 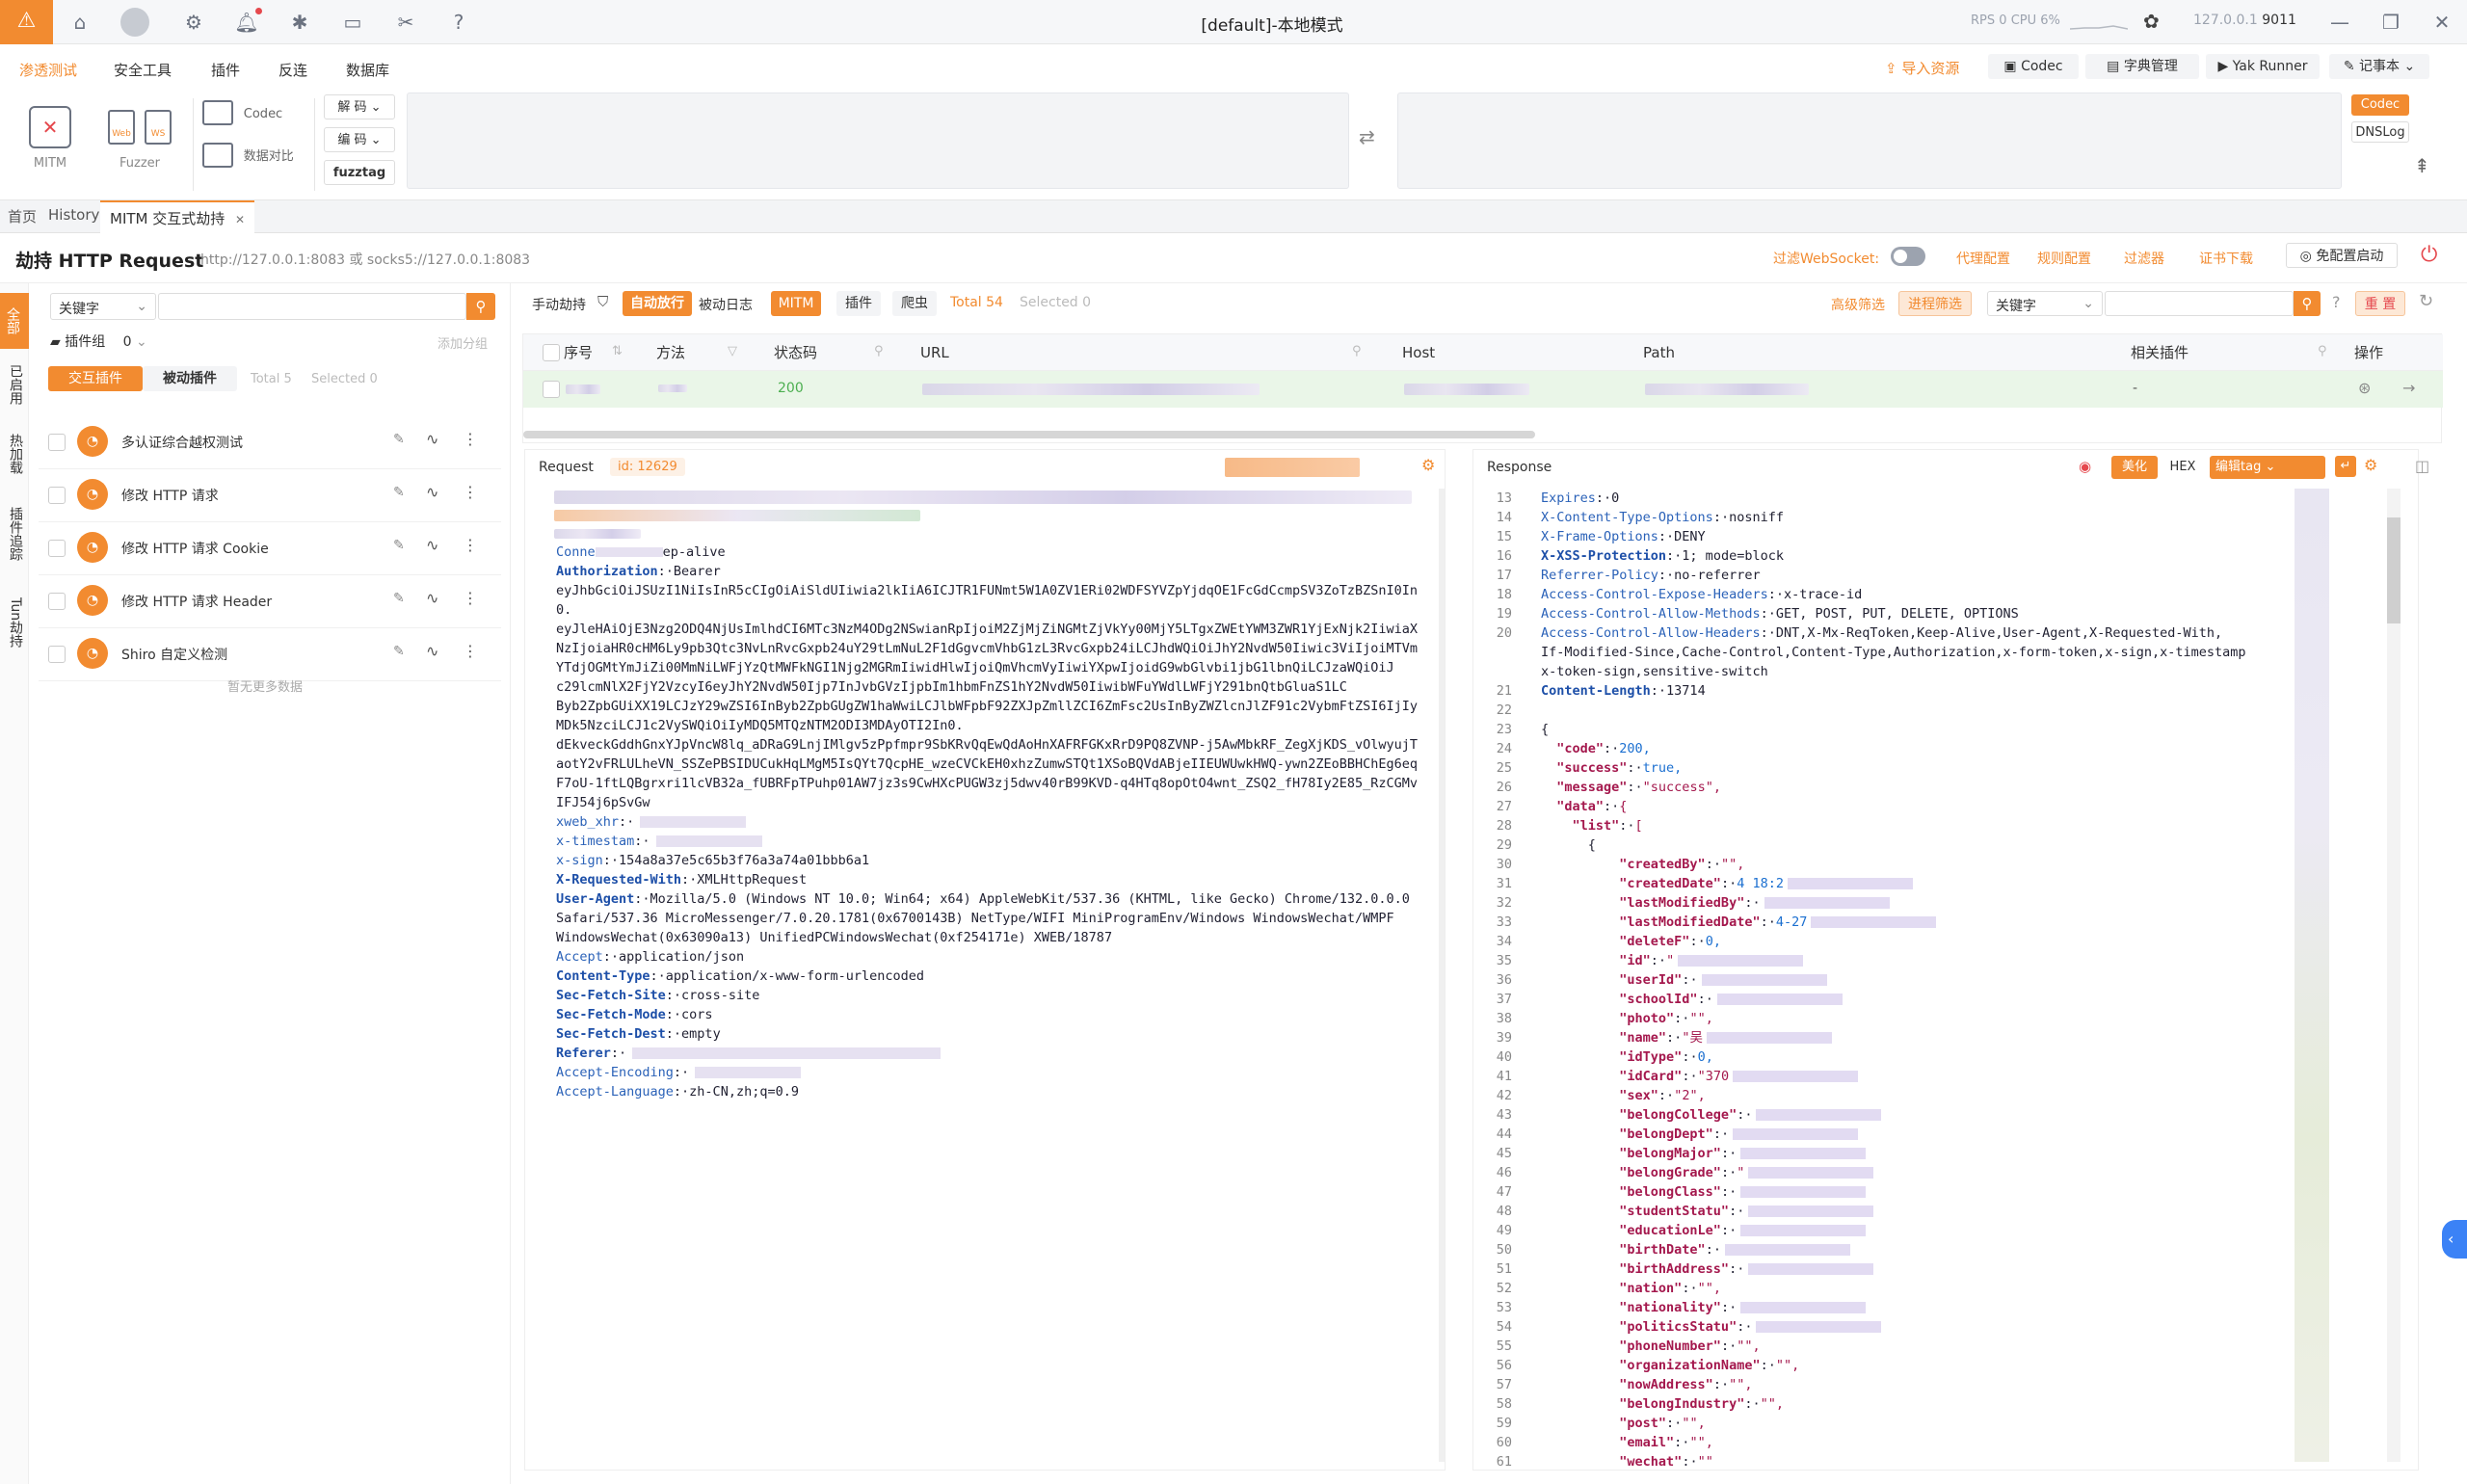 I want to click on plugin-search-input, so click(x=312, y=306).